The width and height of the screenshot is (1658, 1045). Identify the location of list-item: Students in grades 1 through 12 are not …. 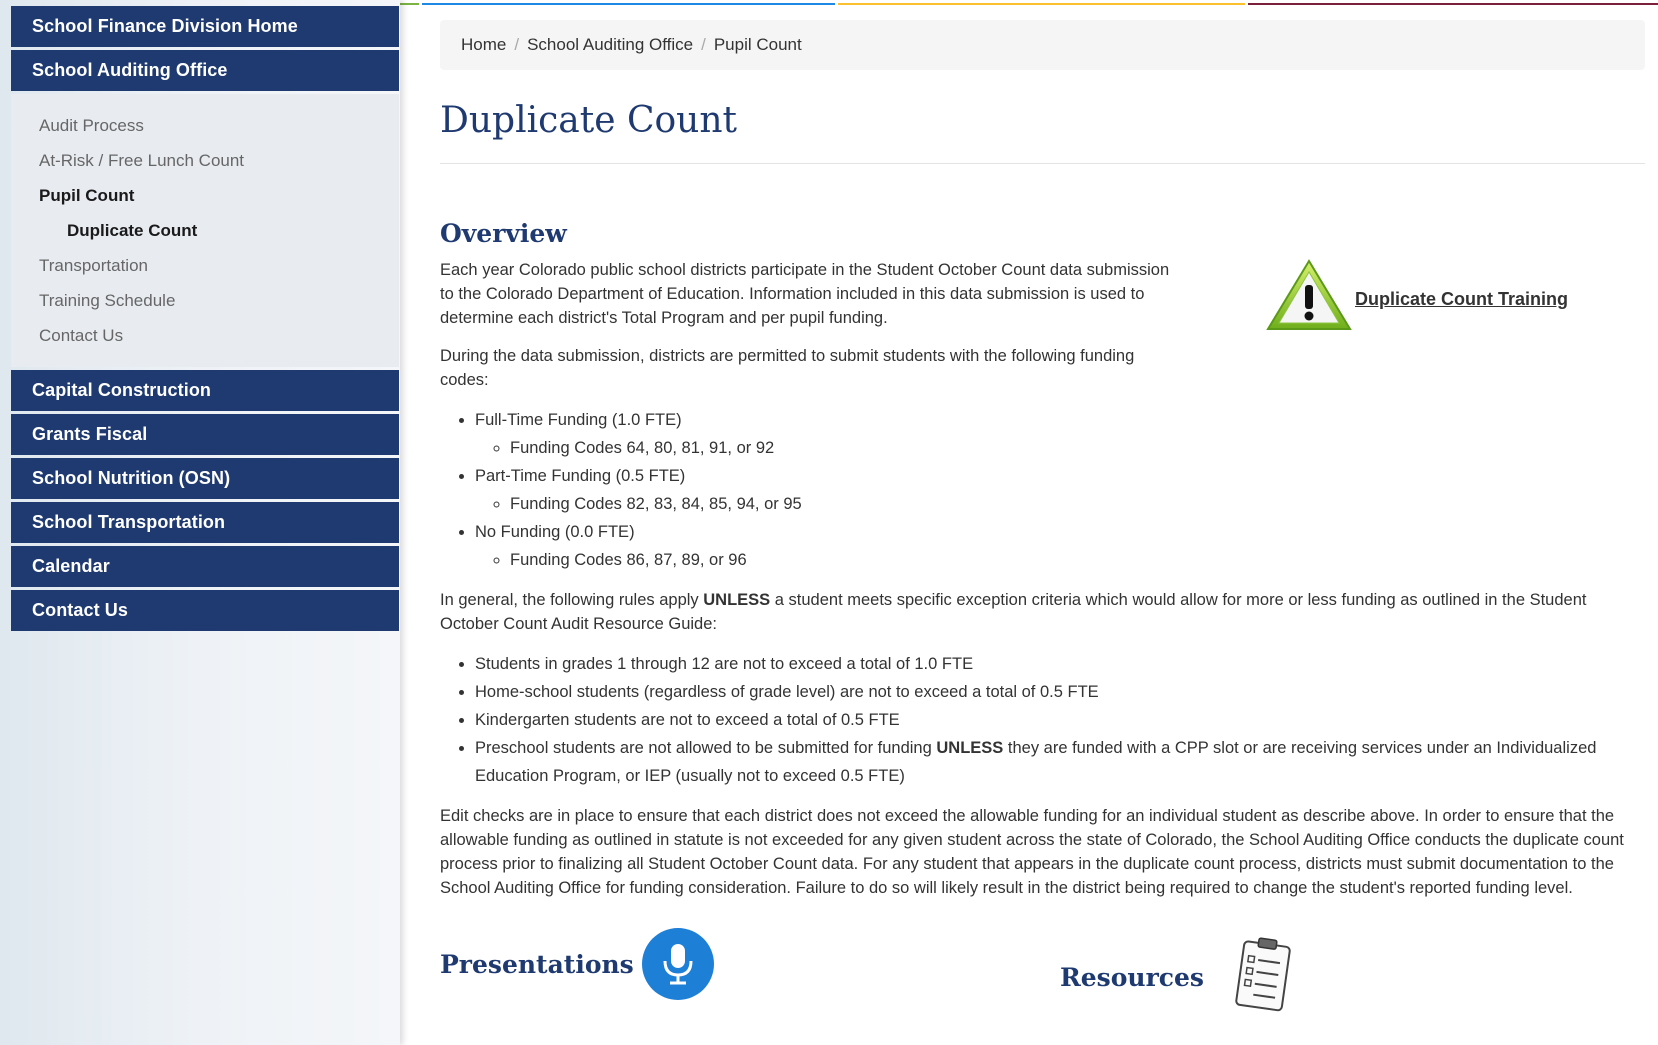
(1060, 664).